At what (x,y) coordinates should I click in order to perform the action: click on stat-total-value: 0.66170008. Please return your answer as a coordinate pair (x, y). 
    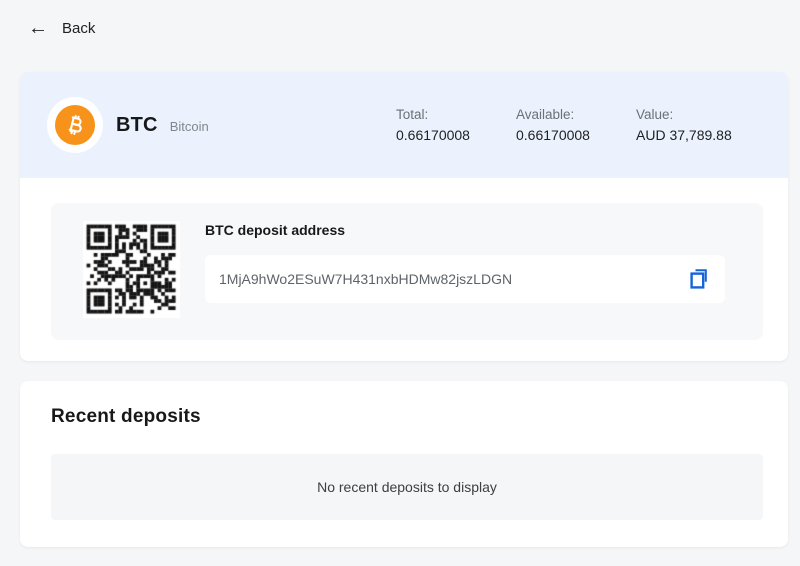
    Looking at the image, I should click on (433, 135).